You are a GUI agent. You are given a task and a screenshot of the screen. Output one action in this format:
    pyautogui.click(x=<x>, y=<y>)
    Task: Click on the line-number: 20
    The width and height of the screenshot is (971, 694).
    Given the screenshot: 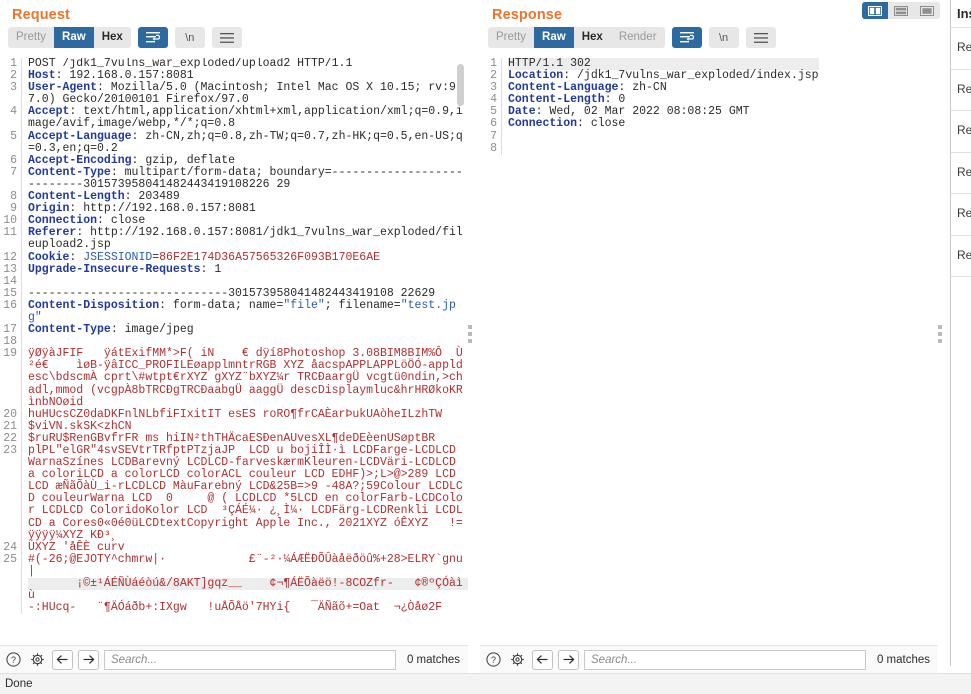 What is the action you would take?
    pyautogui.click(x=10, y=414)
    